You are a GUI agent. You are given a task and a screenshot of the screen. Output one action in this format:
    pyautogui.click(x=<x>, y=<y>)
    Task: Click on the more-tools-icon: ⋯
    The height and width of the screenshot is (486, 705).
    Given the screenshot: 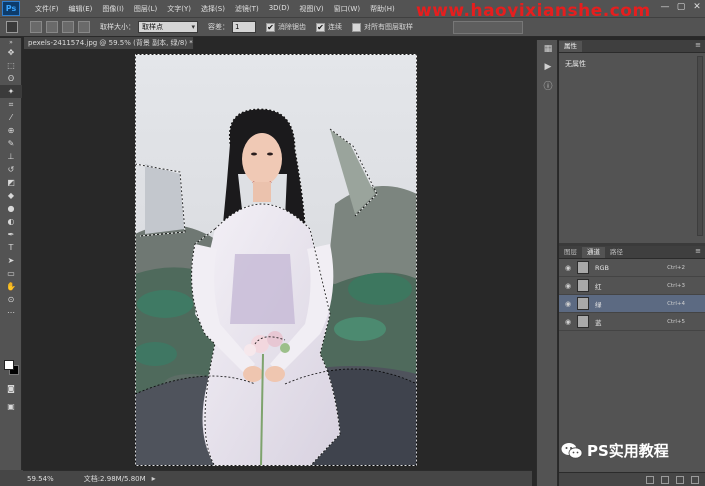 What is the action you would take?
    pyautogui.click(x=11, y=312)
    